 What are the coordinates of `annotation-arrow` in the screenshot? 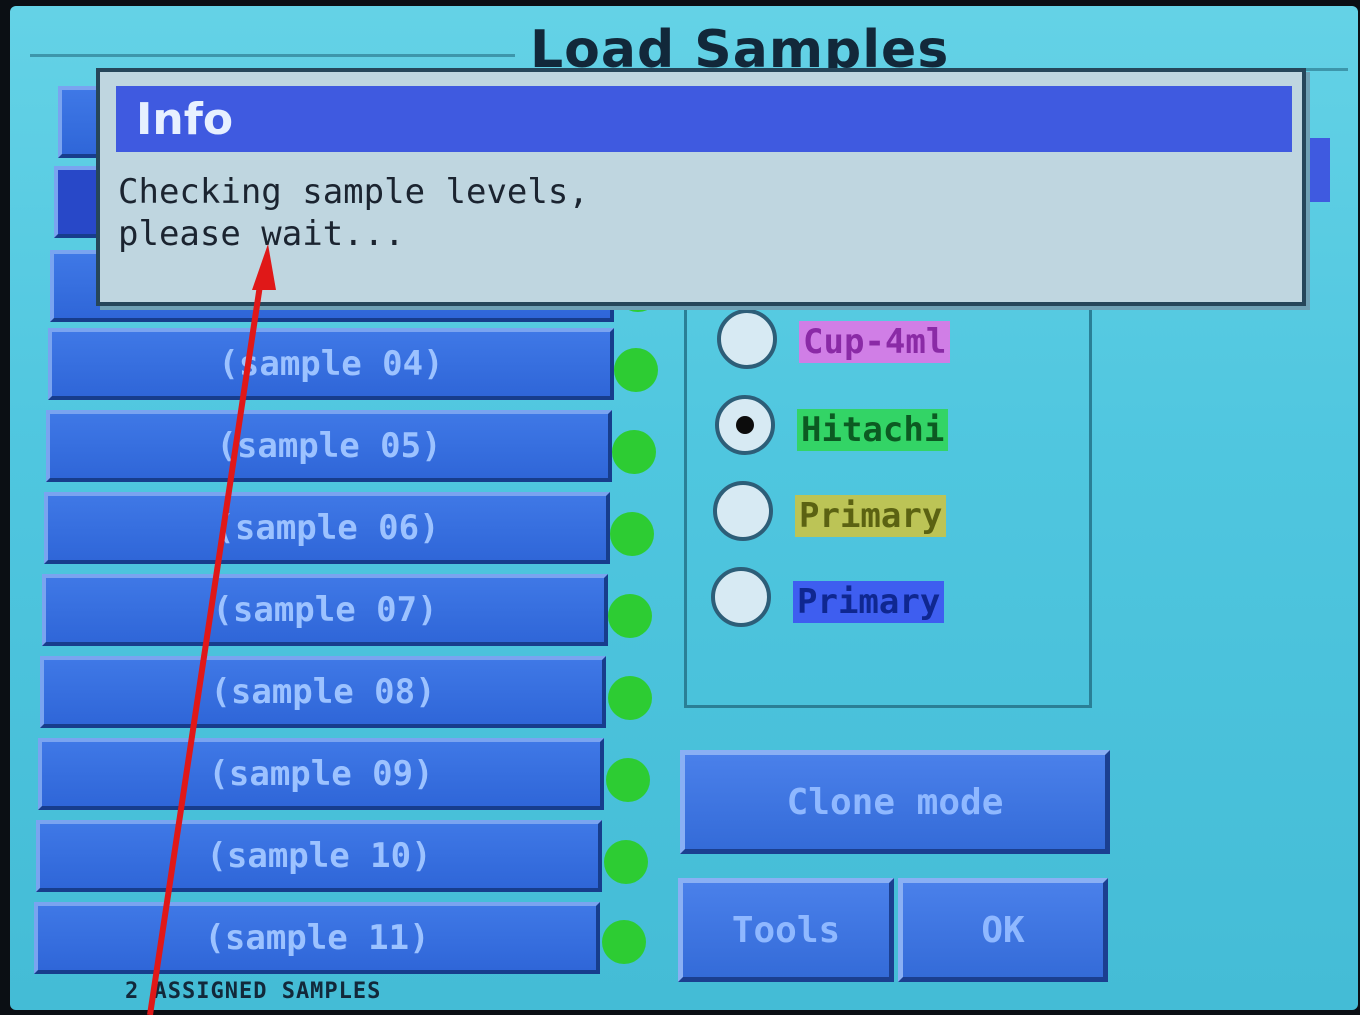 It's located at (211, 629).